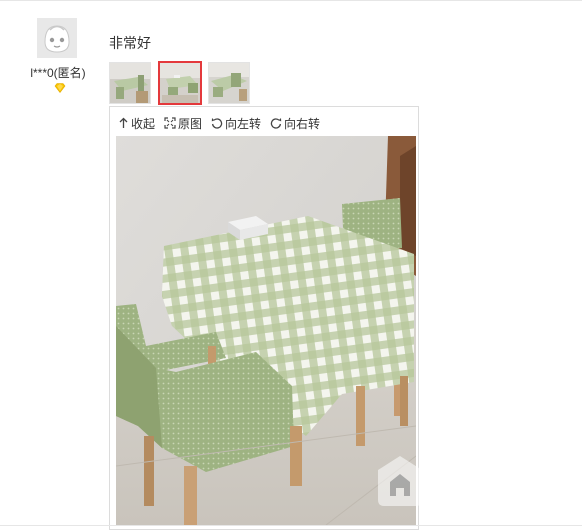  I want to click on default-avatar-icon, so click(57, 38).